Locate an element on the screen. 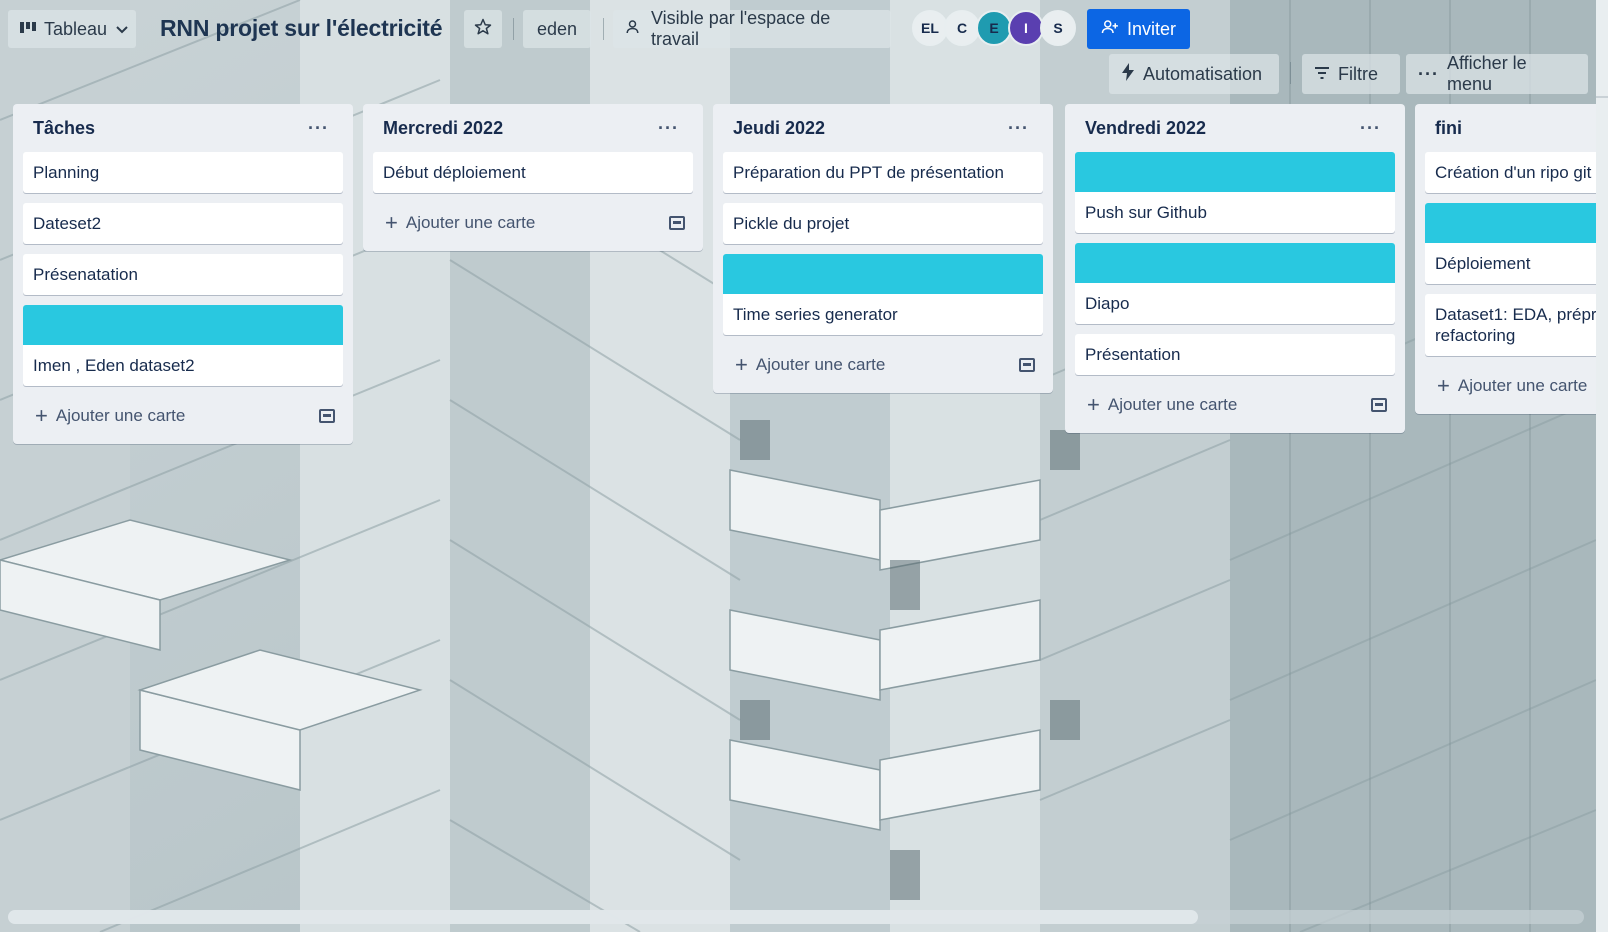 The width and height of the screenshot is (1608, 932). card: Préparation du PPT de présentation is located at coordinates (883, 172).